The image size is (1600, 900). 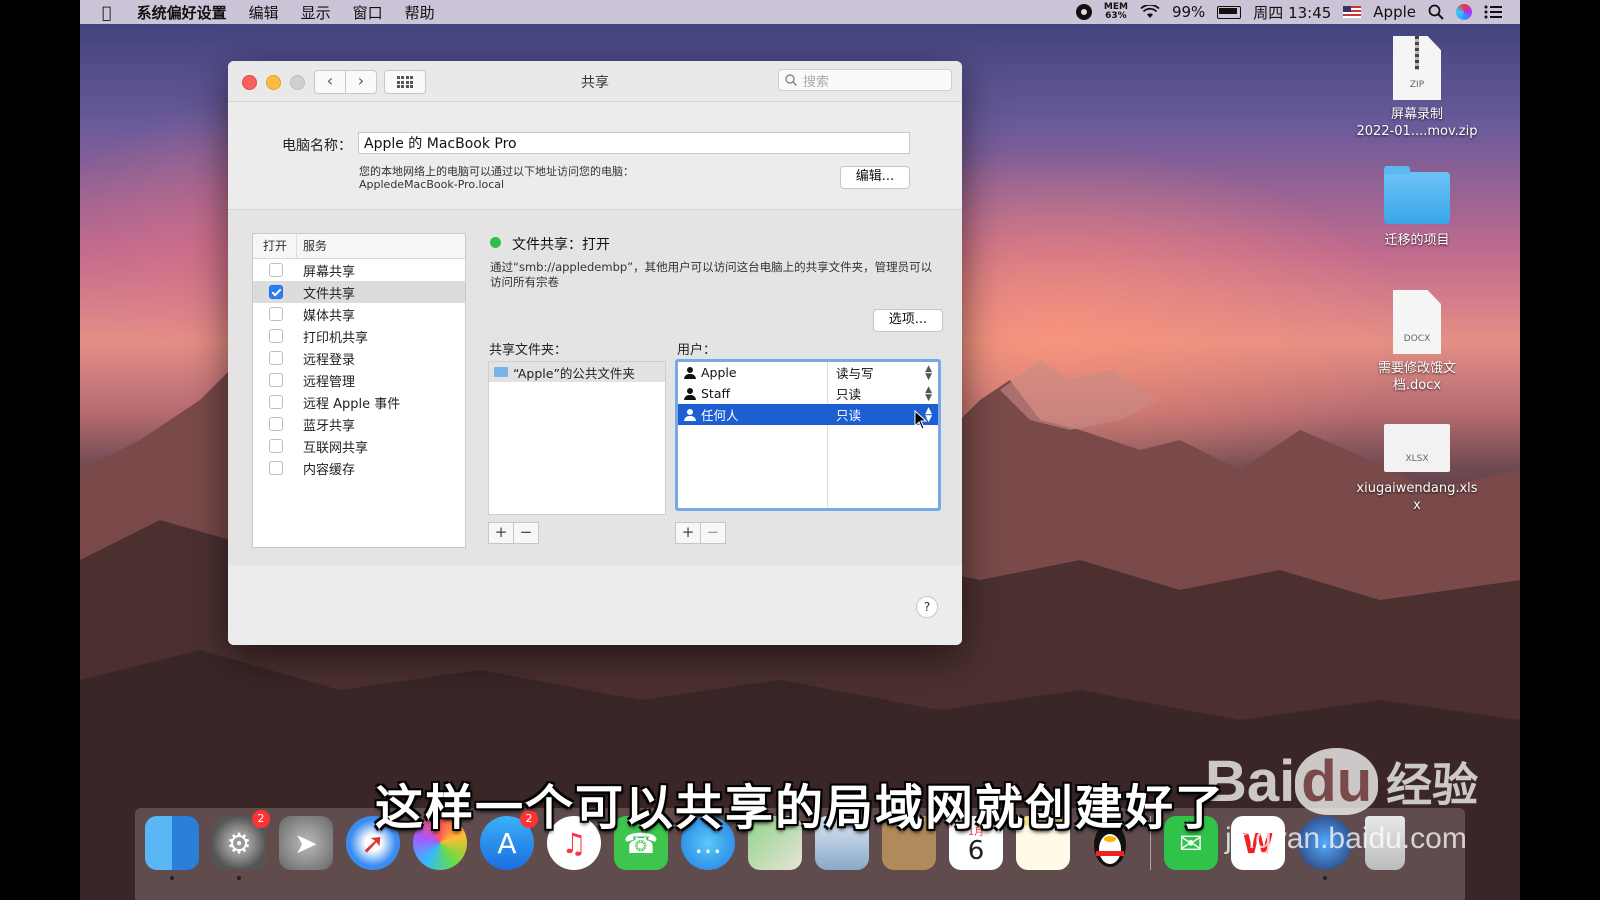 I want to click on file-ext-label: ZIP, so click(x=1417, y=85).